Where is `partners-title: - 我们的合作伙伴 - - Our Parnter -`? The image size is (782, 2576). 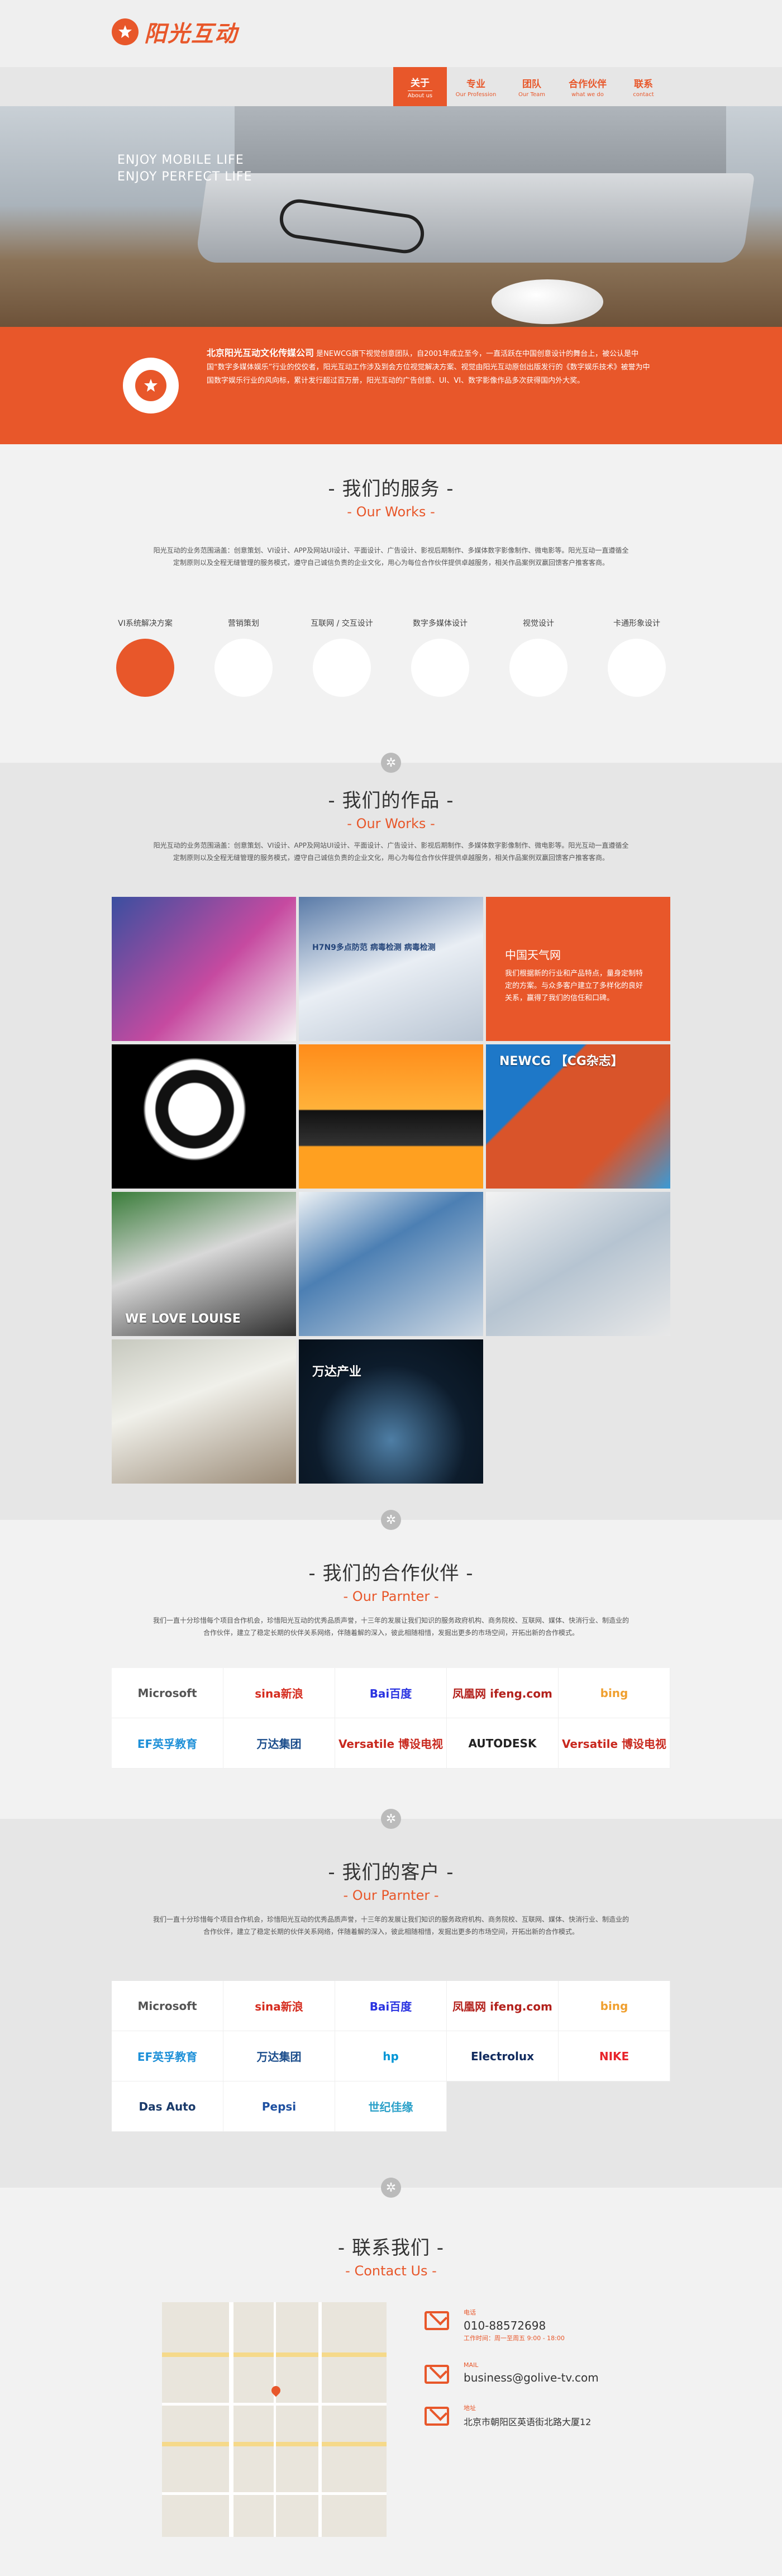
partners-title: - 我们的合作伙伴 - - Our Parnter - is located at coordinates (391, 1583).